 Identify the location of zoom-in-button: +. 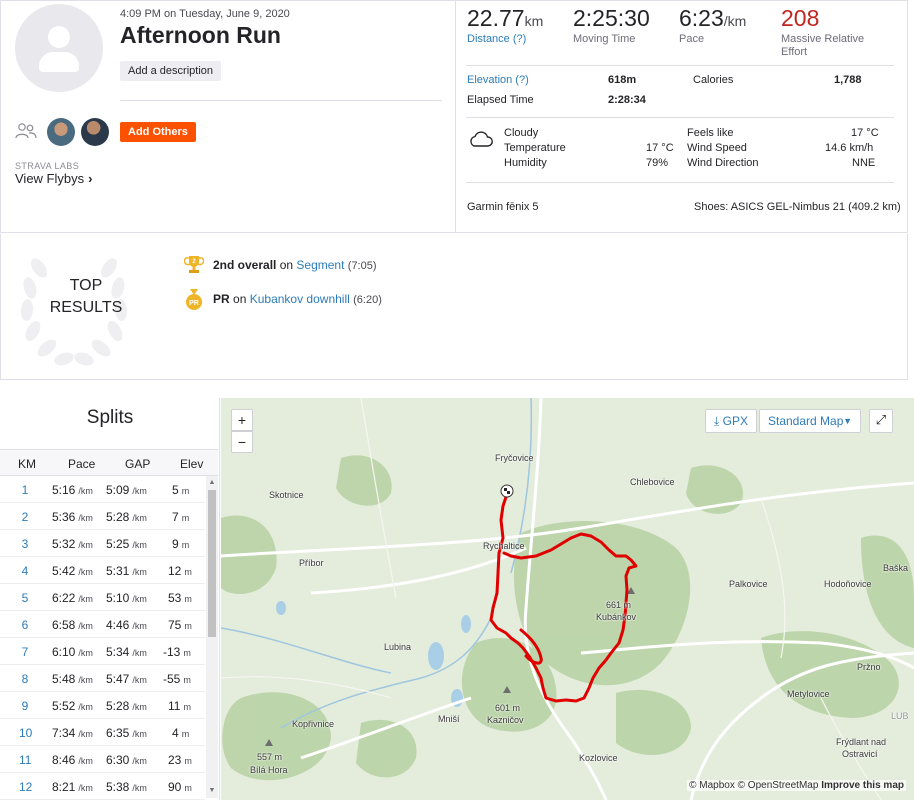
(242, 420).